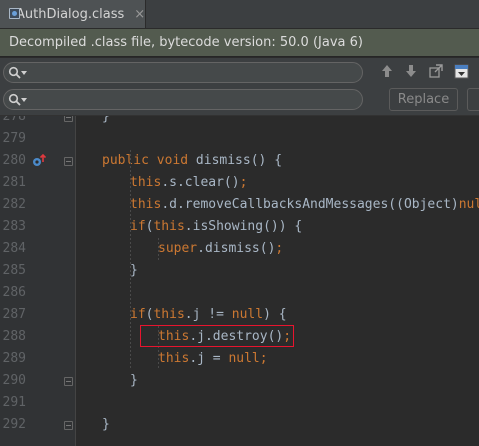 This screenshot has width=479, height=446. I want to click on find-field, so click(183, 72).